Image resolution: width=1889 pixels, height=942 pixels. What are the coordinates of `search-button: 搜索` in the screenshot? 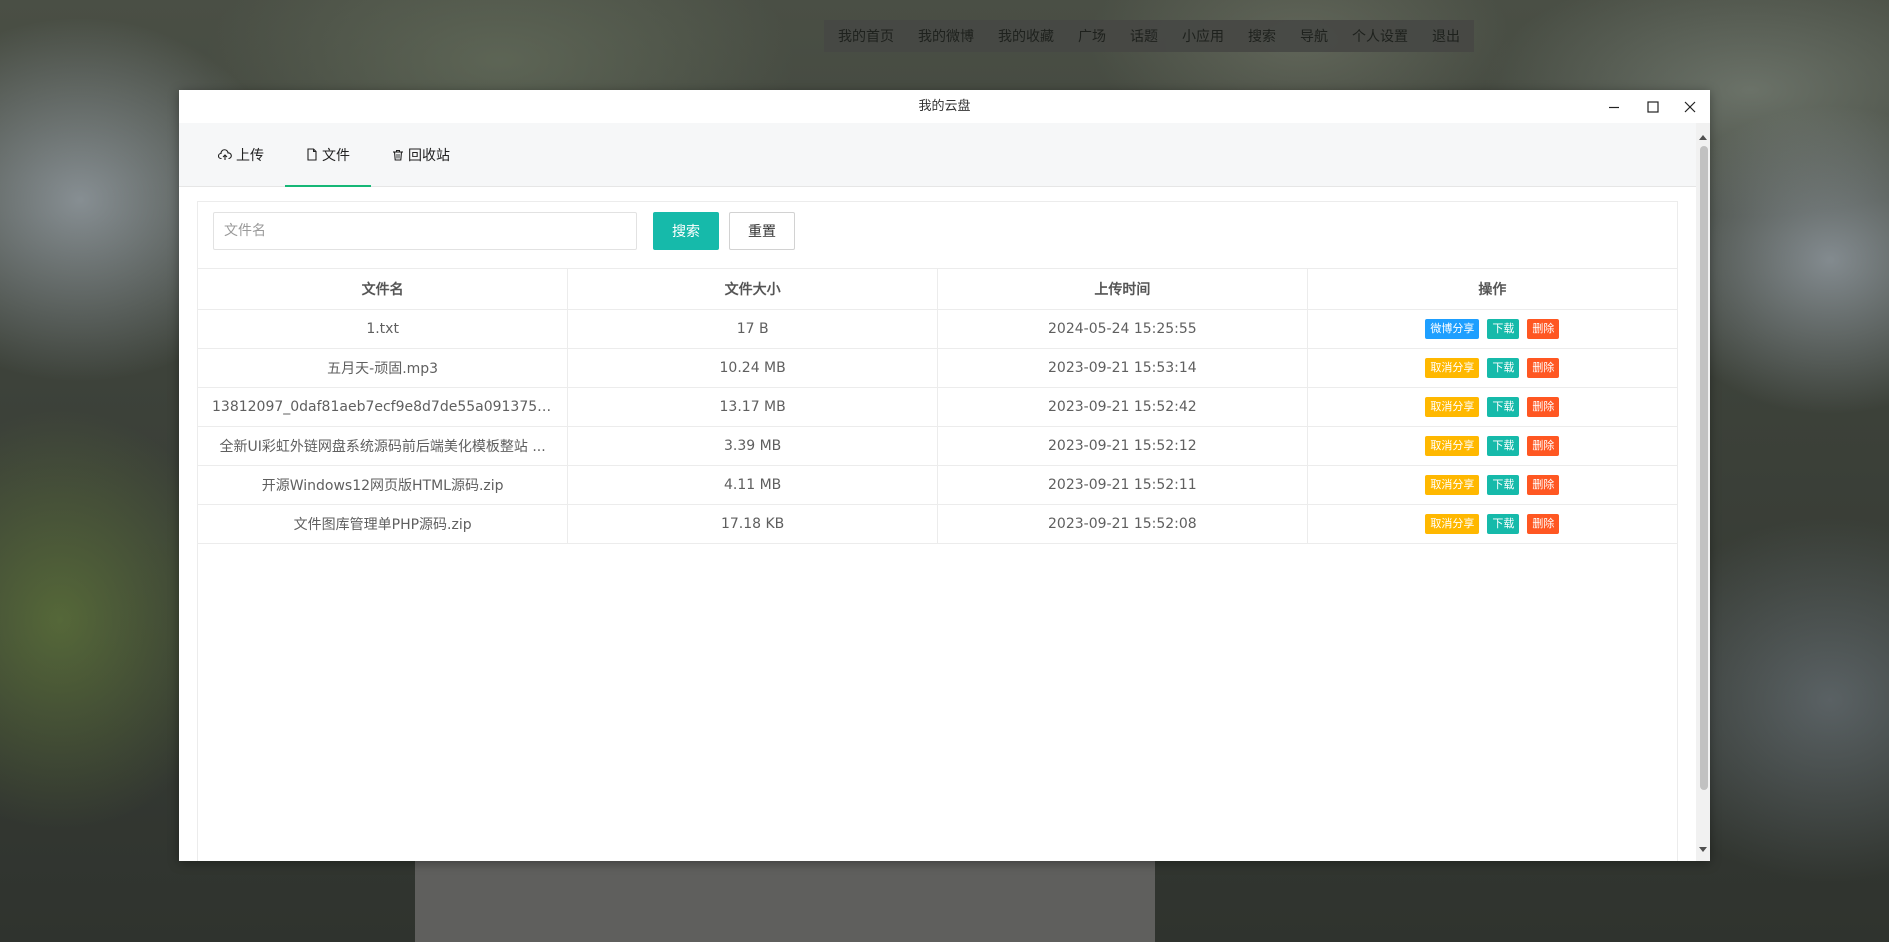 It's located at (686, 231).